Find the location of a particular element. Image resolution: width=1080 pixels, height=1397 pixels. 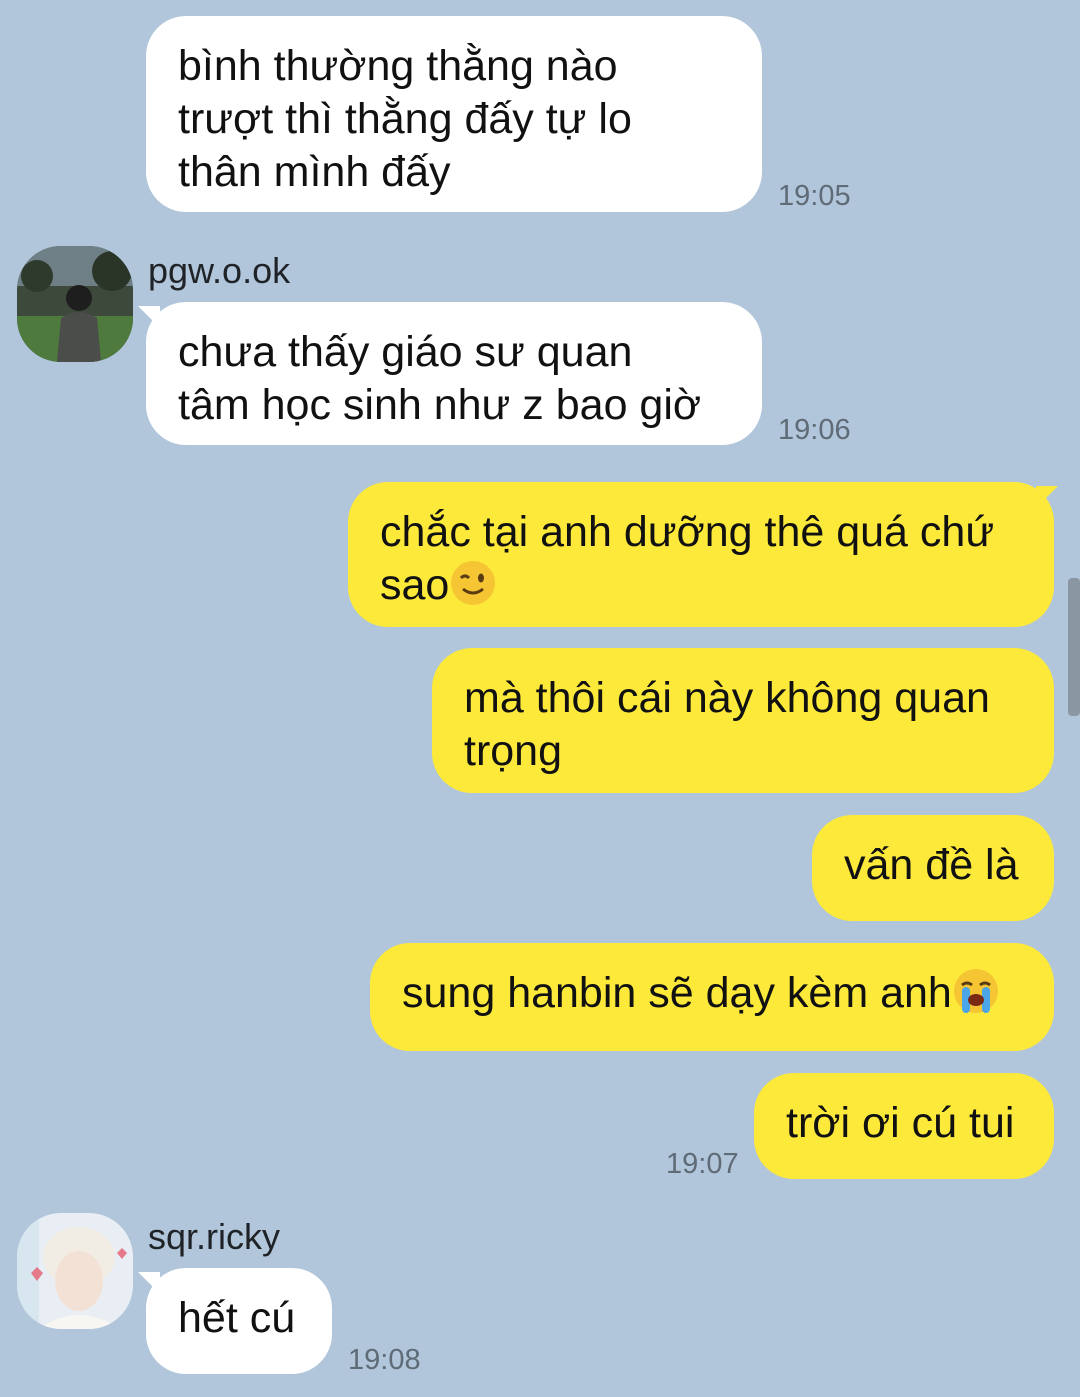

outgoing-message-bubble: trời ơi cú tui is located at coordinates (904, 1126).